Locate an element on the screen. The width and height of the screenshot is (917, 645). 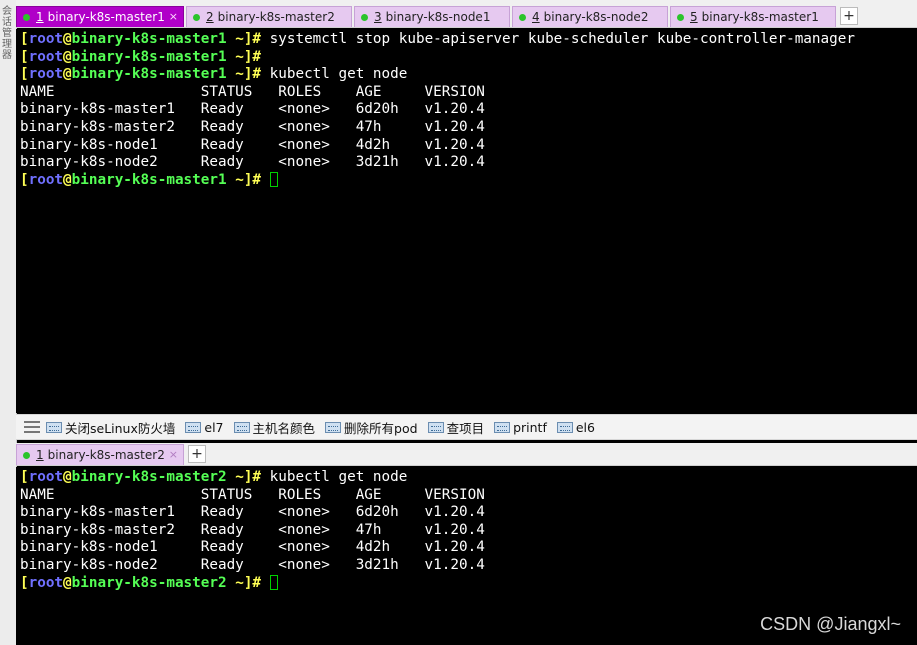
quick-button-hostname-color: 主机名颜色 is located at coordinates (274, 427).